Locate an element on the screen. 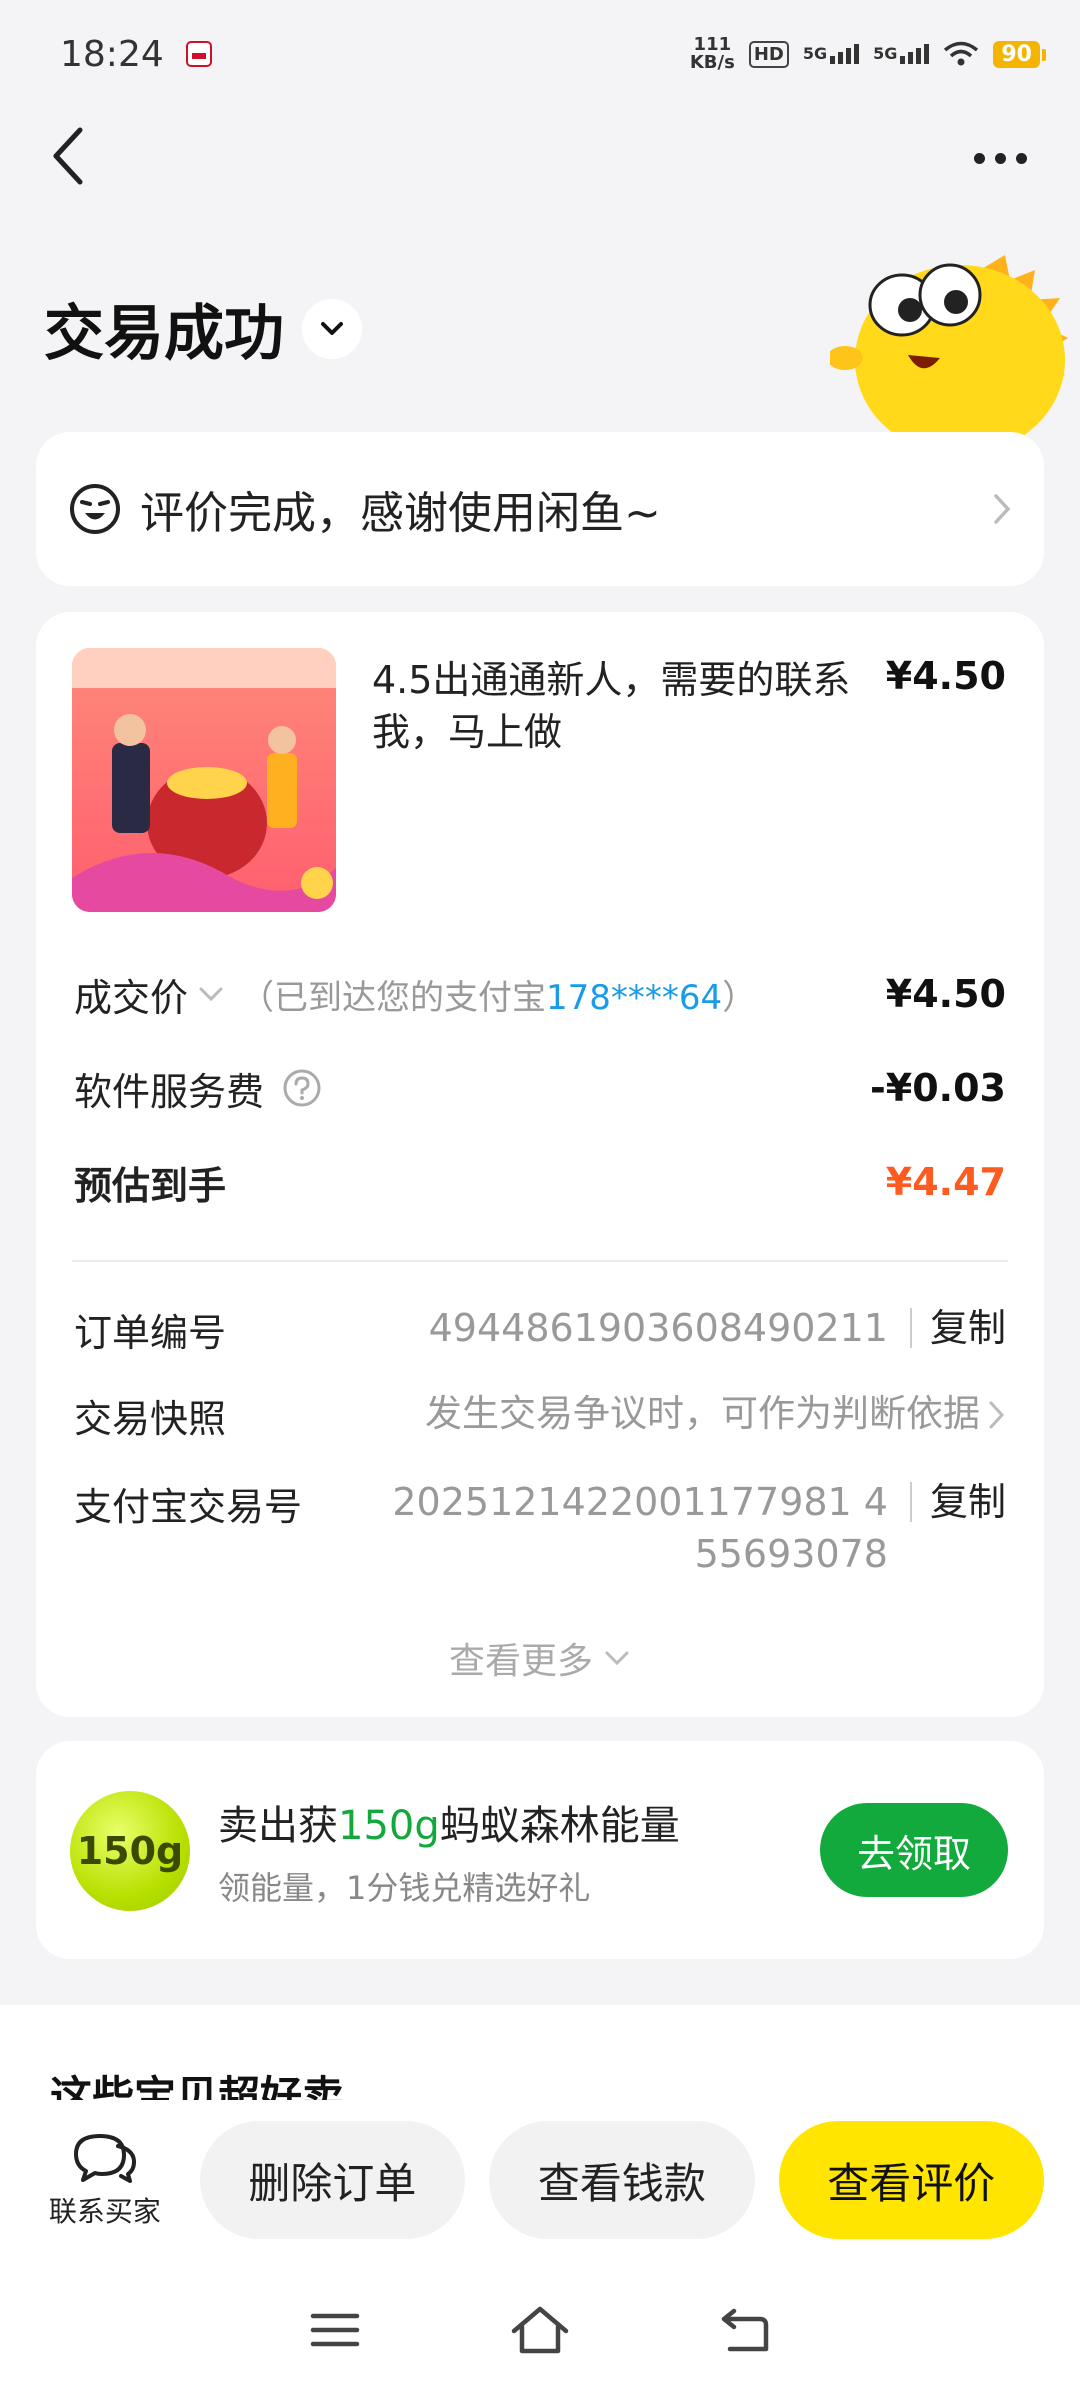 The image size is (1080, 2400). back-button is located at coordinates (80, 156).